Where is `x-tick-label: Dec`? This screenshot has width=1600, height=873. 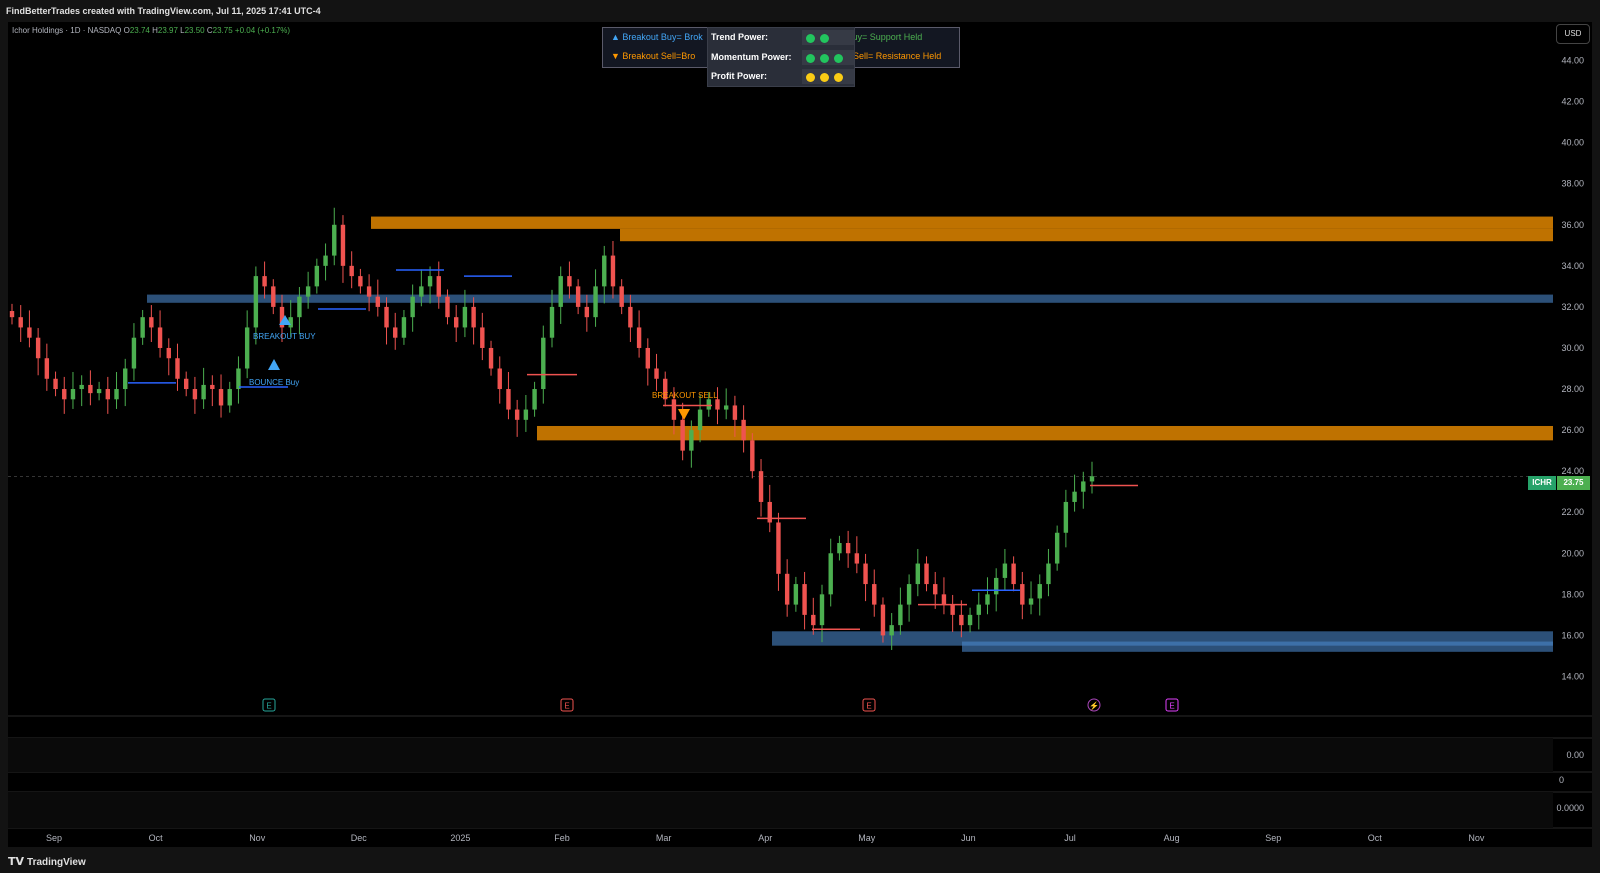 x-tick-label: Dec is located at coordinates (359, 838).